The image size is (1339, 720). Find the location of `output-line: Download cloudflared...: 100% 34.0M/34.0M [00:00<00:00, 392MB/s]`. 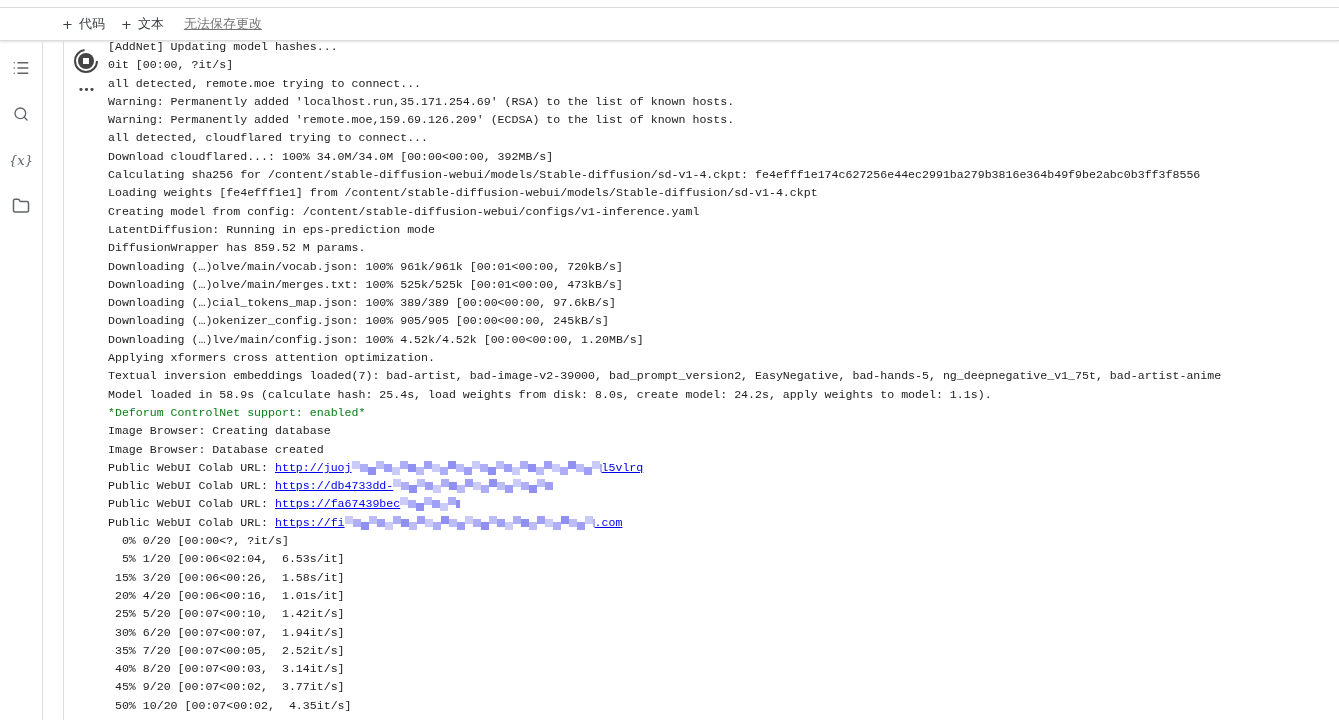

output-line: Download cloudflared...: 100% 34.0M/34.0M [00:00<00:00, 392MB/s] is located at coordinates (331, 156).